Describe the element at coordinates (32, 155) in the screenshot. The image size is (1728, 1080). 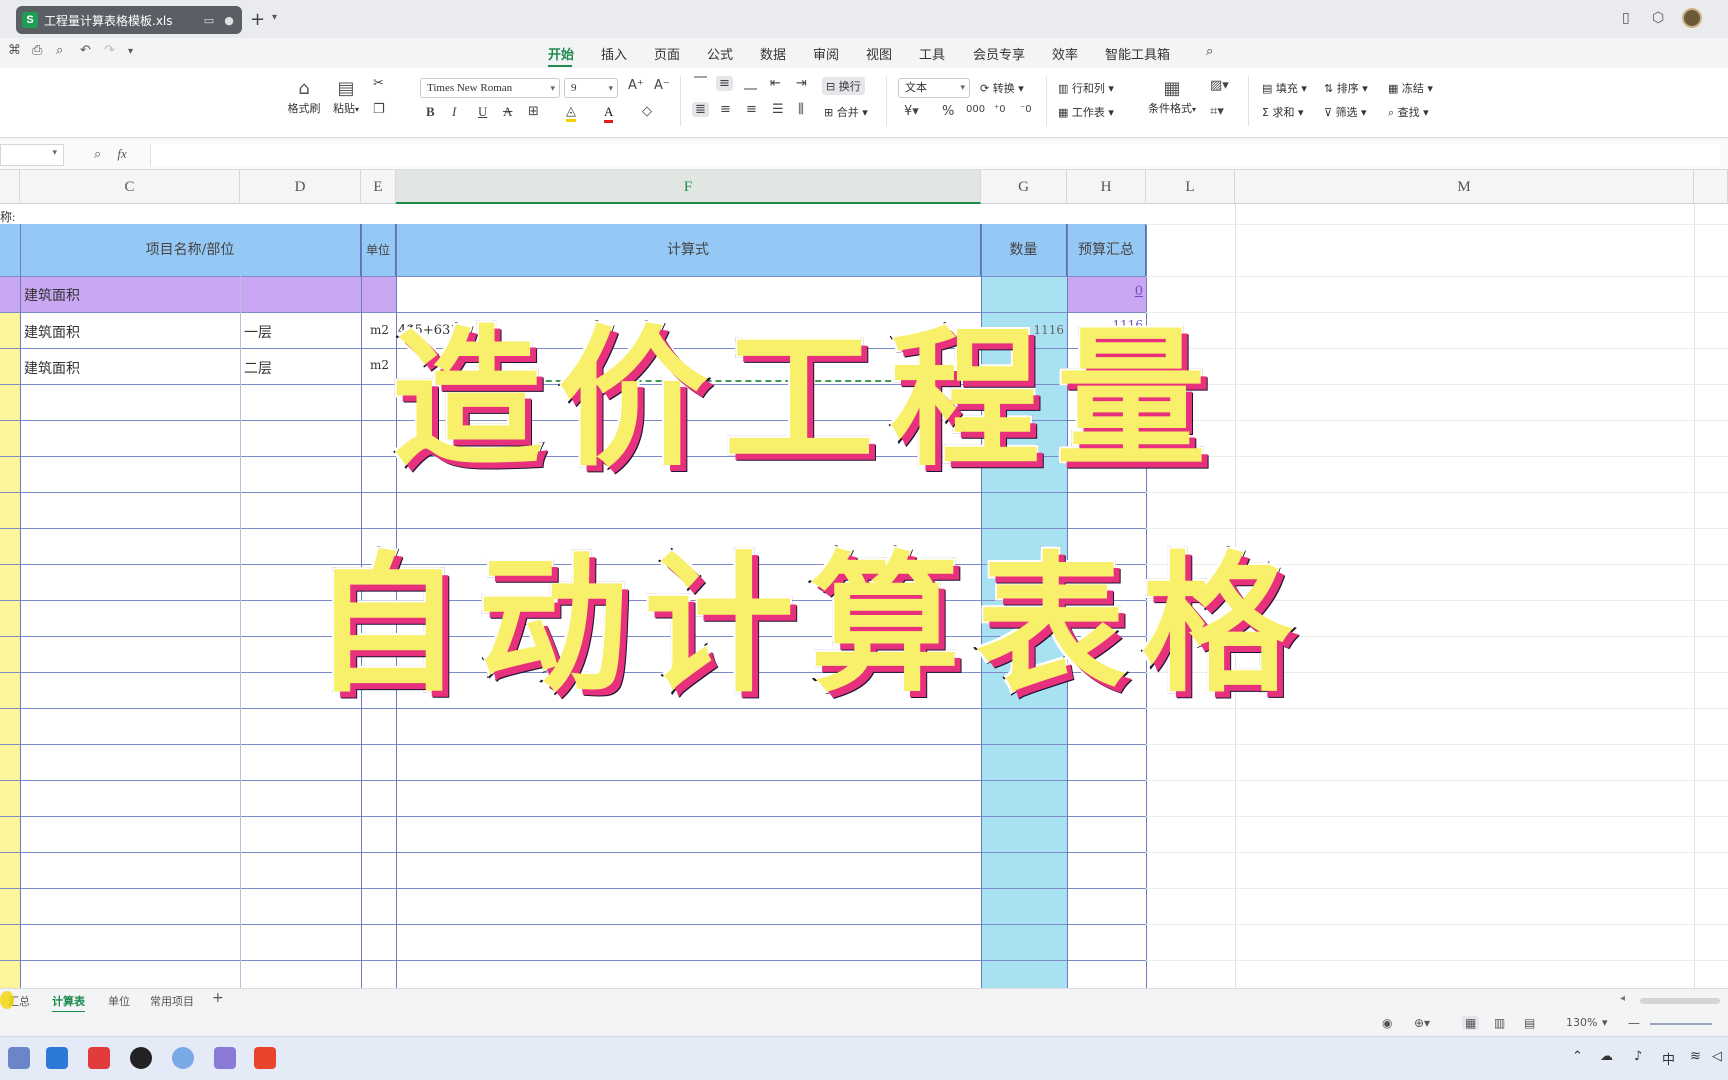
I see `name-box: ▾` at that location.